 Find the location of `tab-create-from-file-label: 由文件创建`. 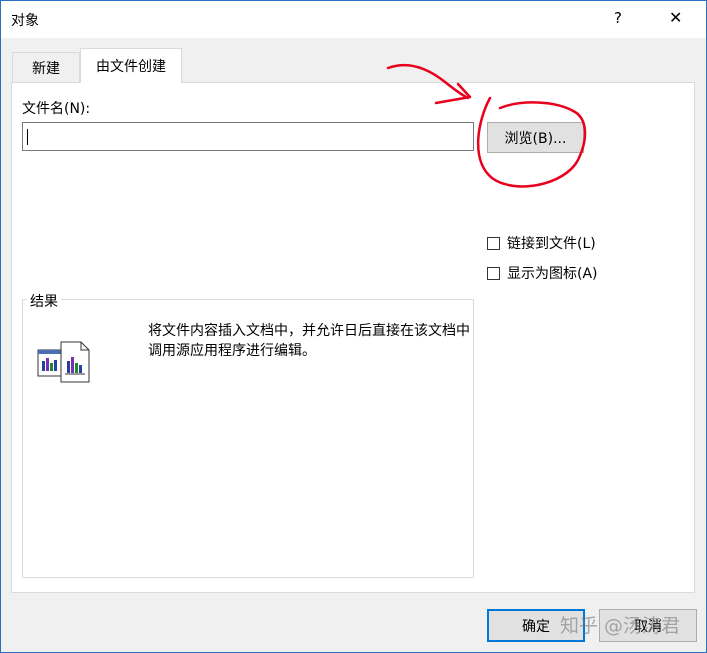

tab-create-from-file-label: 由文件创建 is located at coordinates (131, 67).